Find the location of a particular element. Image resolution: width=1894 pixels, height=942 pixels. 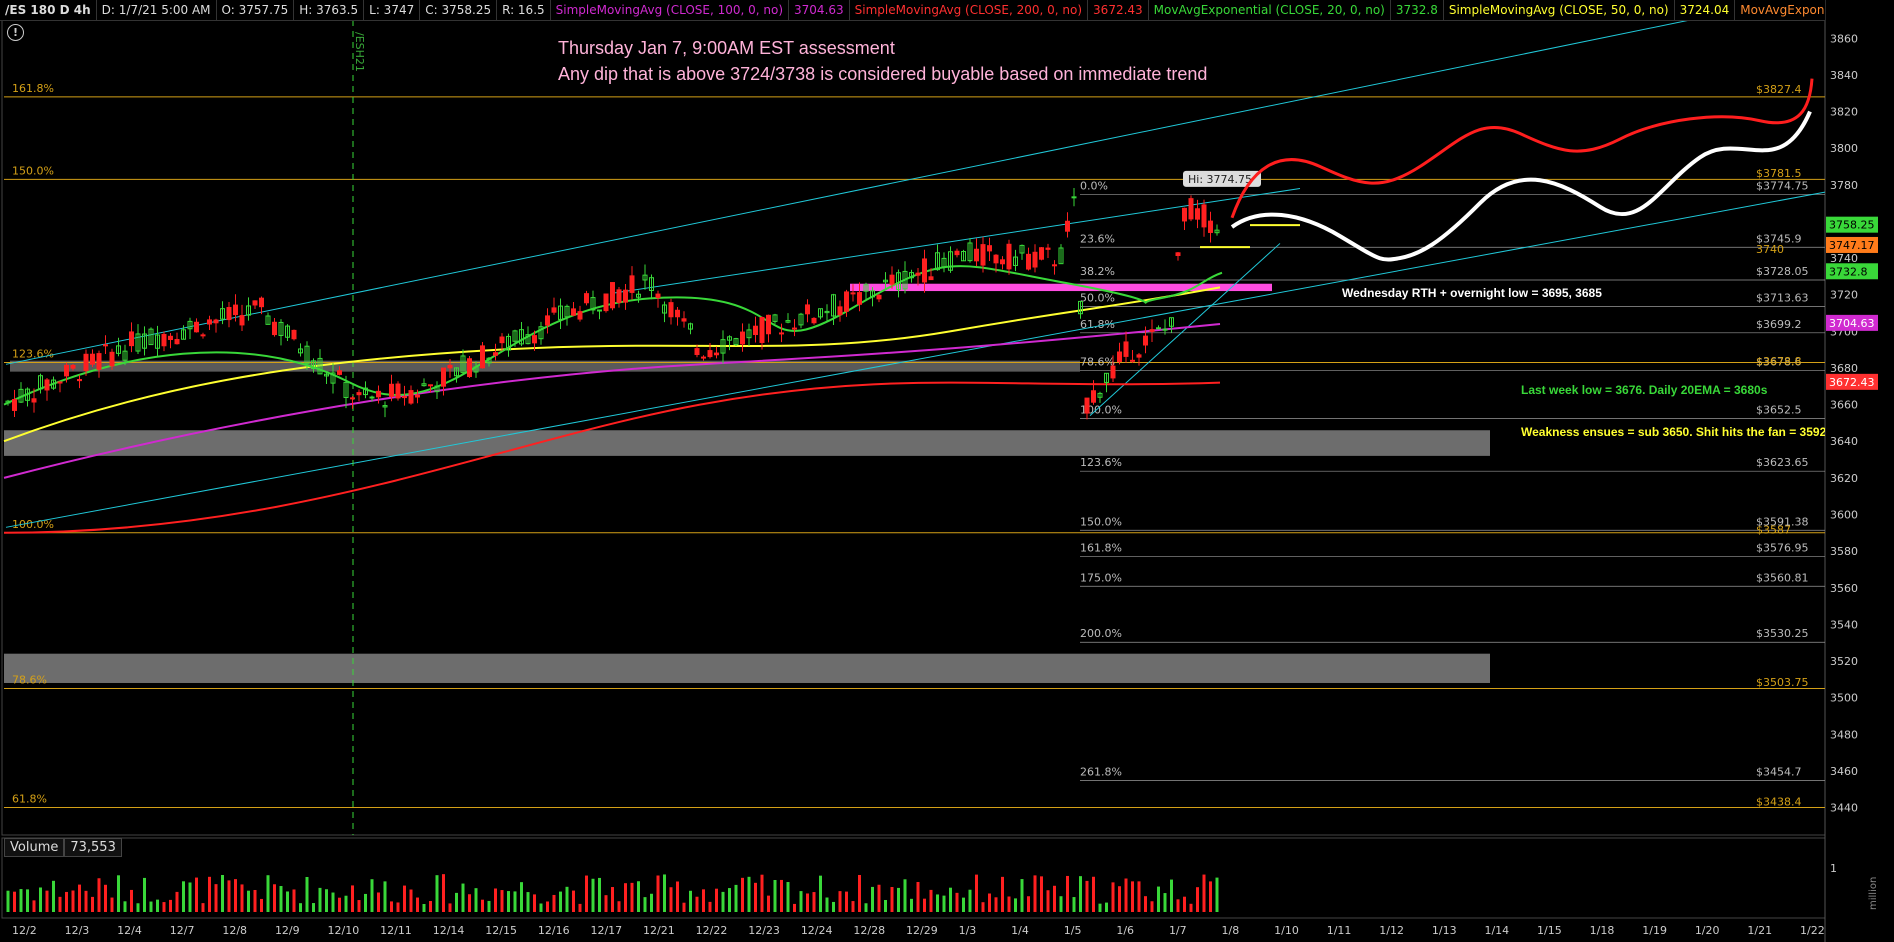

price-badge-3: 3704.63 is located at coordinates (1852, 323).